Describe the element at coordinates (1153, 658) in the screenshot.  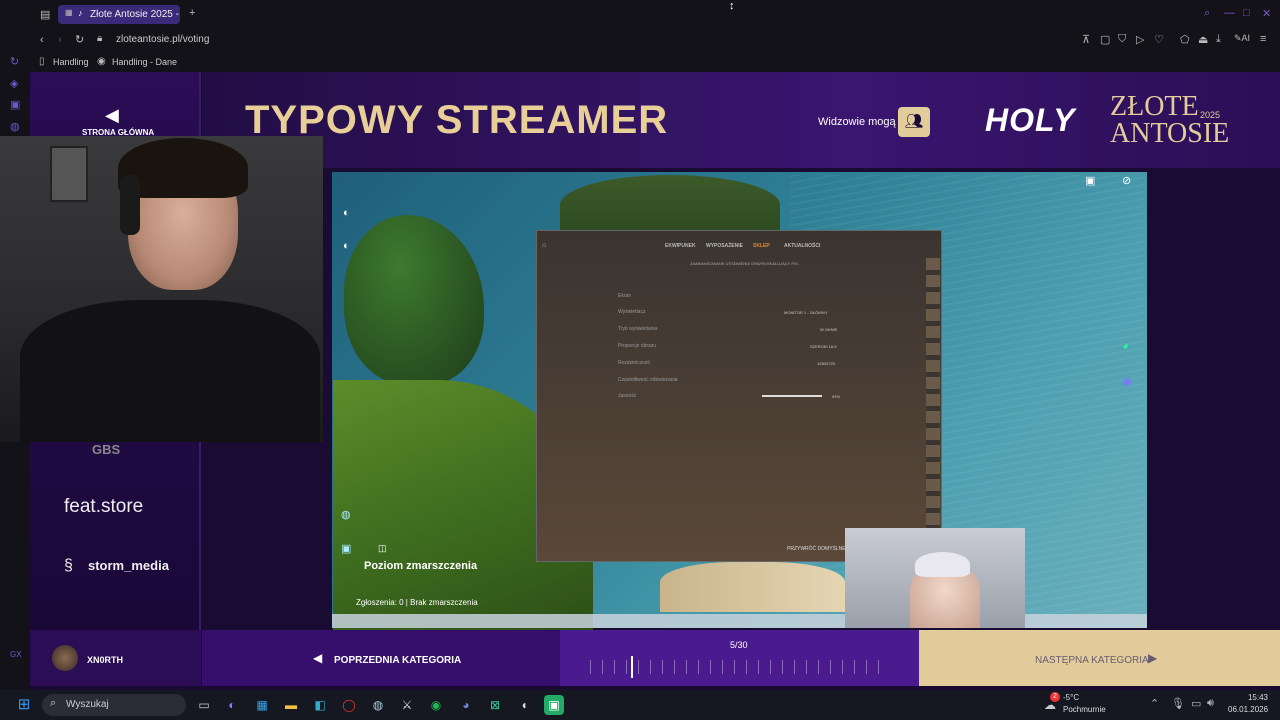
I see `arrow-right-icon: ▶` at that location.